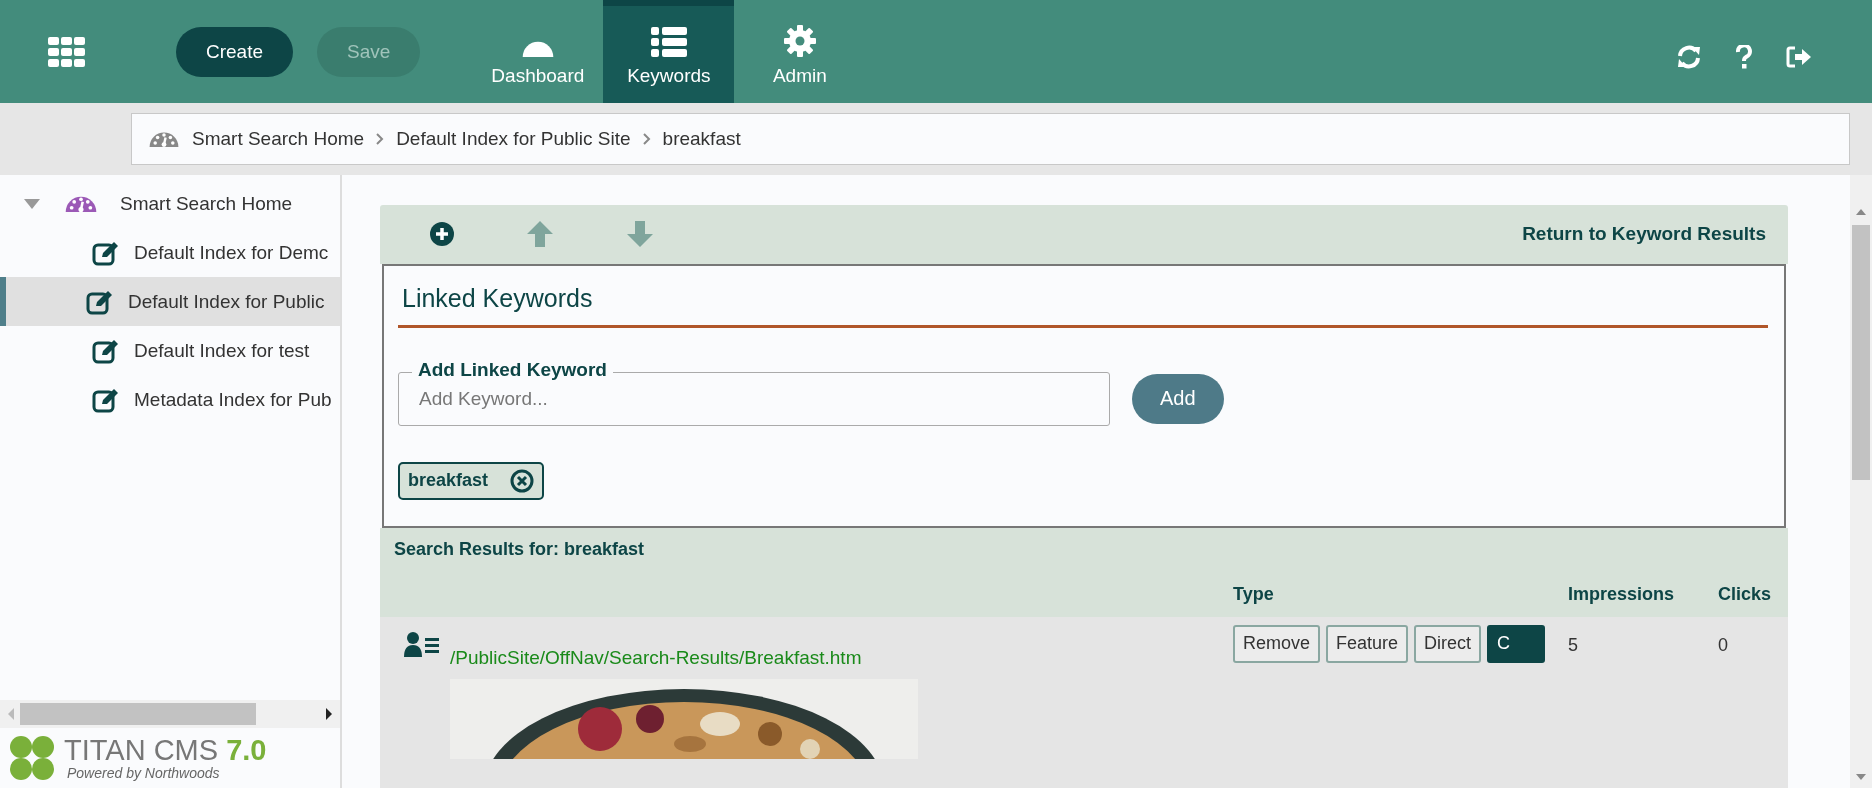 The image size is (1872, 788). Describe the element at coordinates (206, 203) in the screenshot. I see `tree-item: Smart Search Home` at that location.